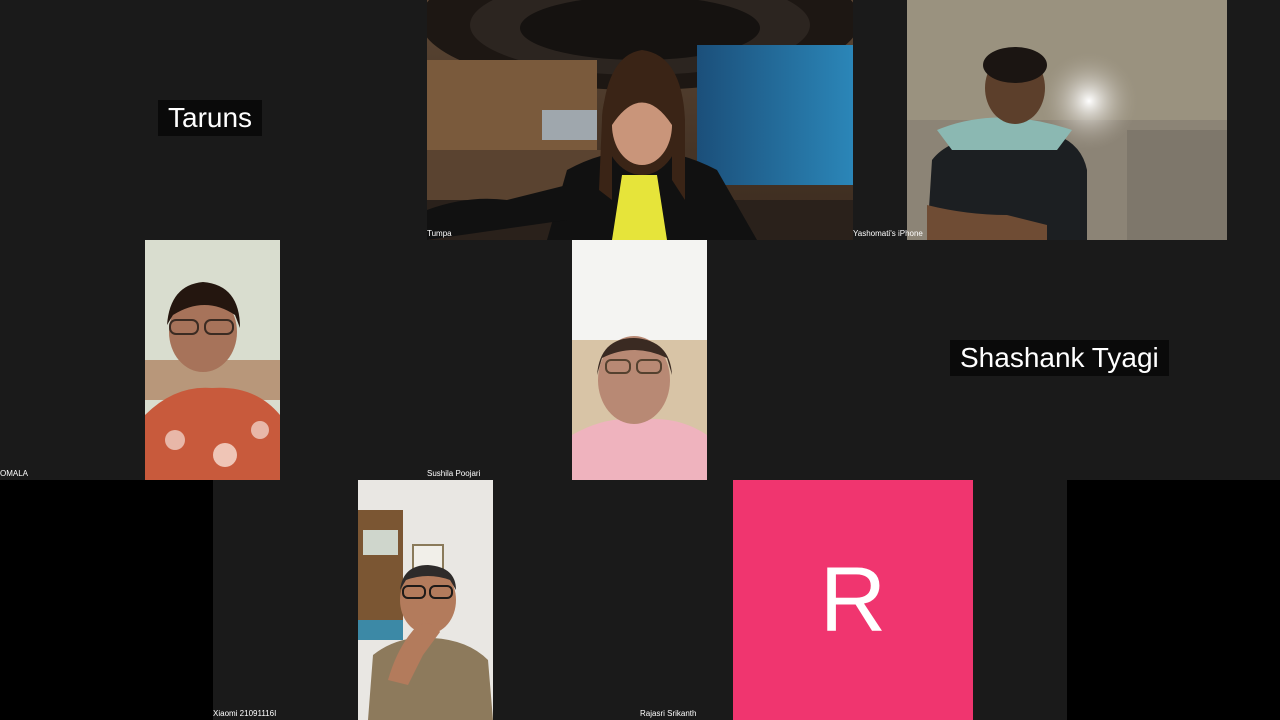 The image size is (1280, 720). What do you see at coordinates (210, 118) in the screenshot?
I see `participant-name-placard: Taruns` at bounding box center [210, 118].